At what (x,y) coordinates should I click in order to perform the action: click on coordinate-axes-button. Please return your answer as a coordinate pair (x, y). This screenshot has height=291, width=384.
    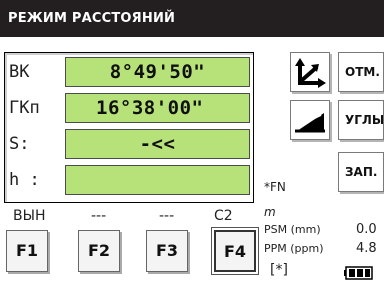
    Looking at the image, I should click on (310, 72).